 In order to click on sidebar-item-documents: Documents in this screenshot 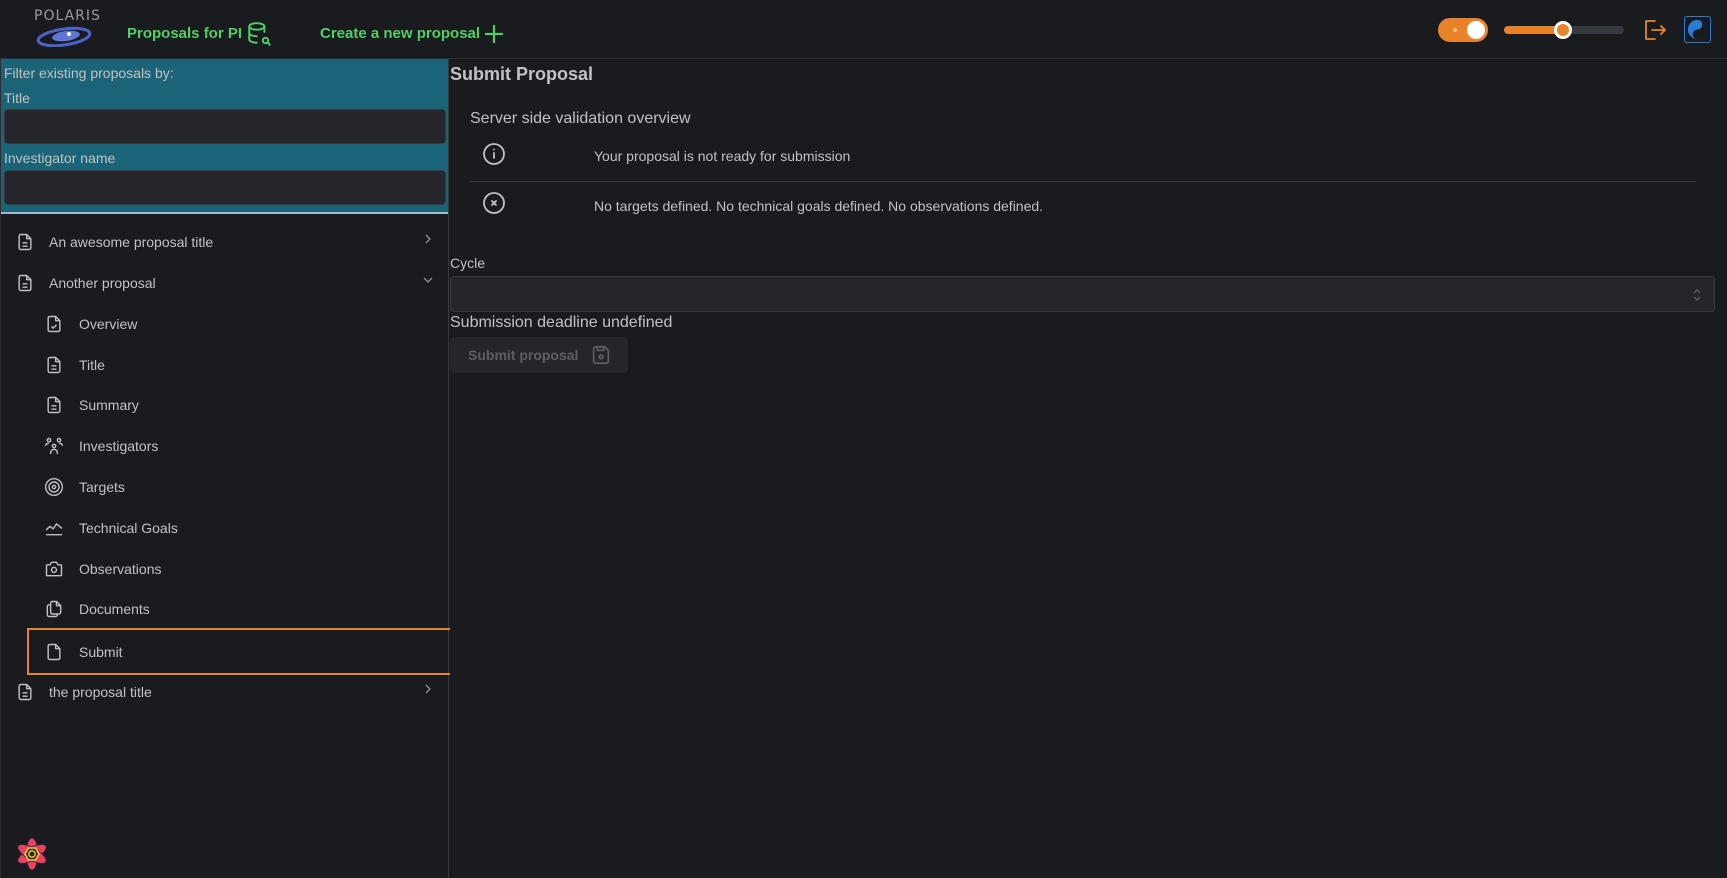, I will do `click(237, 609)`.